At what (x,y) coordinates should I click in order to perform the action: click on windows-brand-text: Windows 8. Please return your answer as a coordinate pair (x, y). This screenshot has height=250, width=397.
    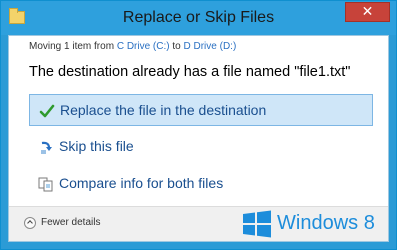
    Looking at the image, I should click on (326, 223).